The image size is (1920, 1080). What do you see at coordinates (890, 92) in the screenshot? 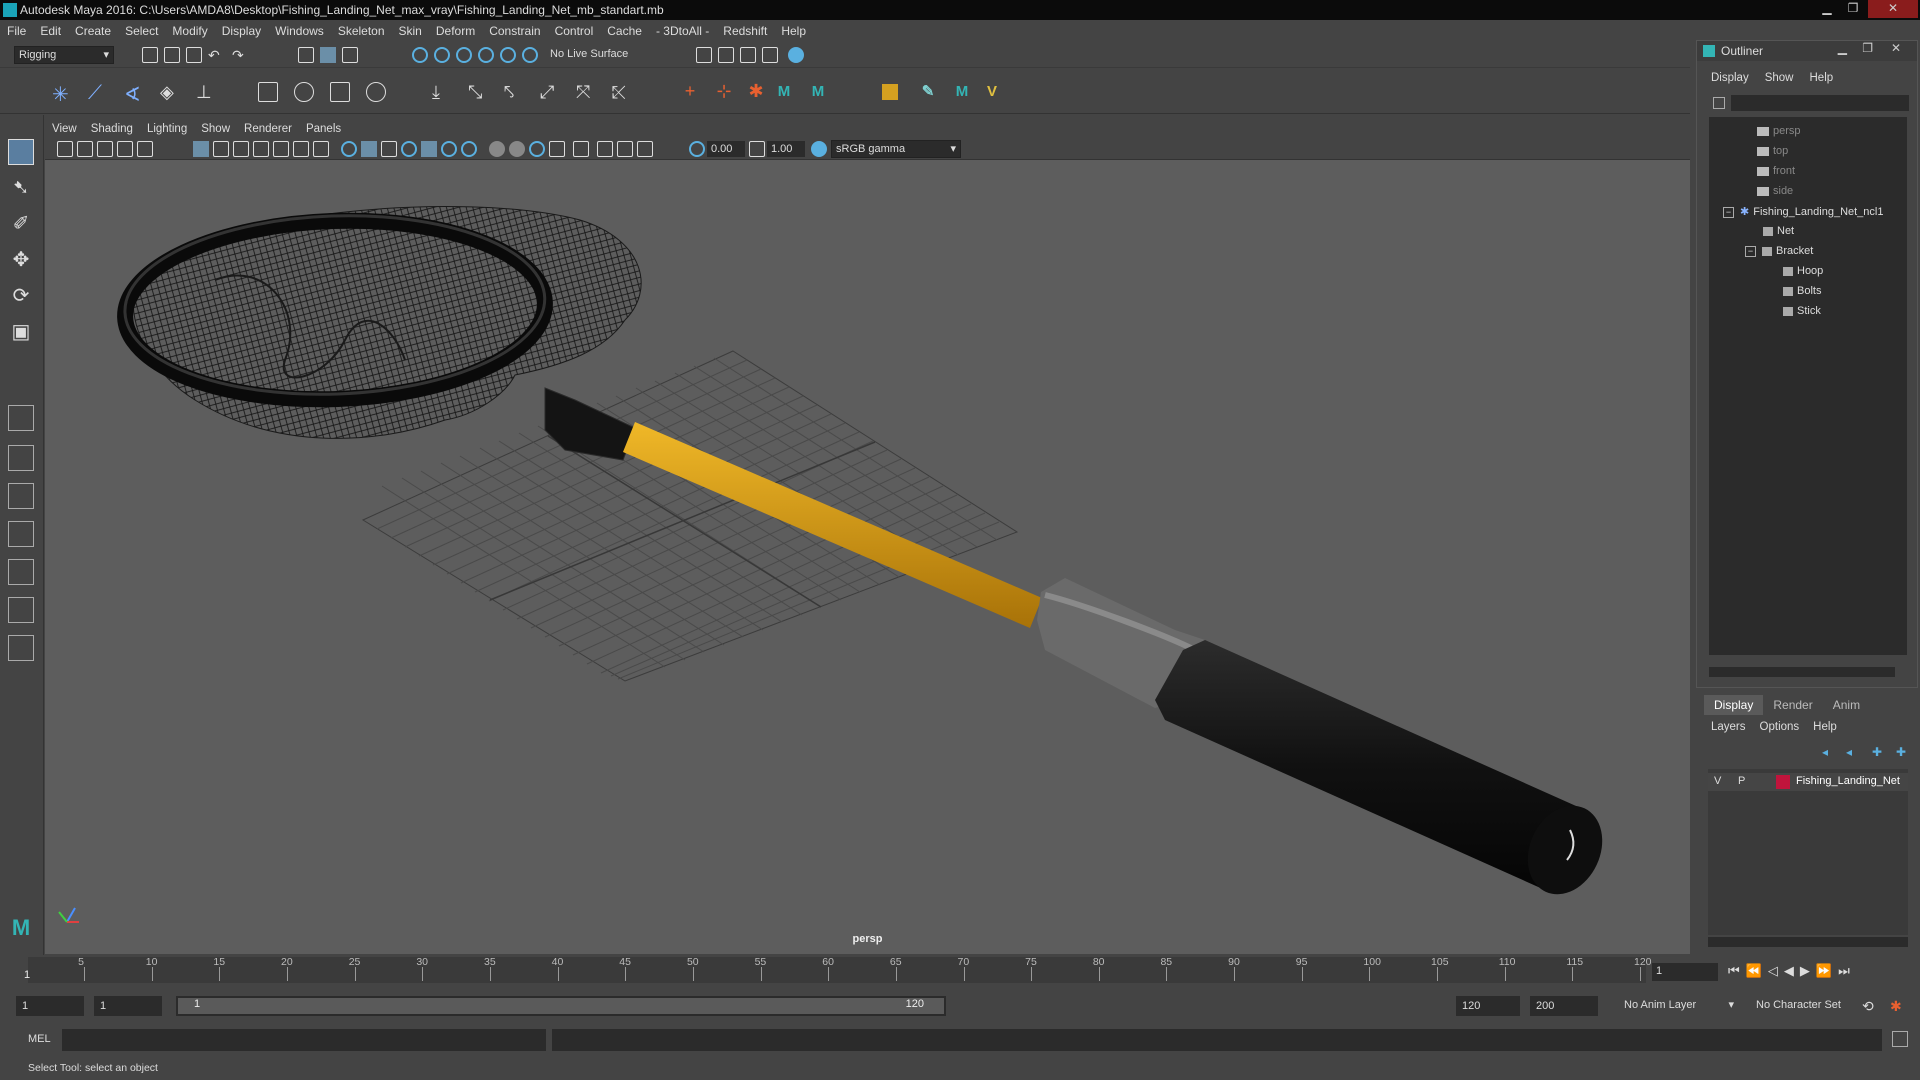
I see `paint-weights-icon` at bounding box center [890, 92].